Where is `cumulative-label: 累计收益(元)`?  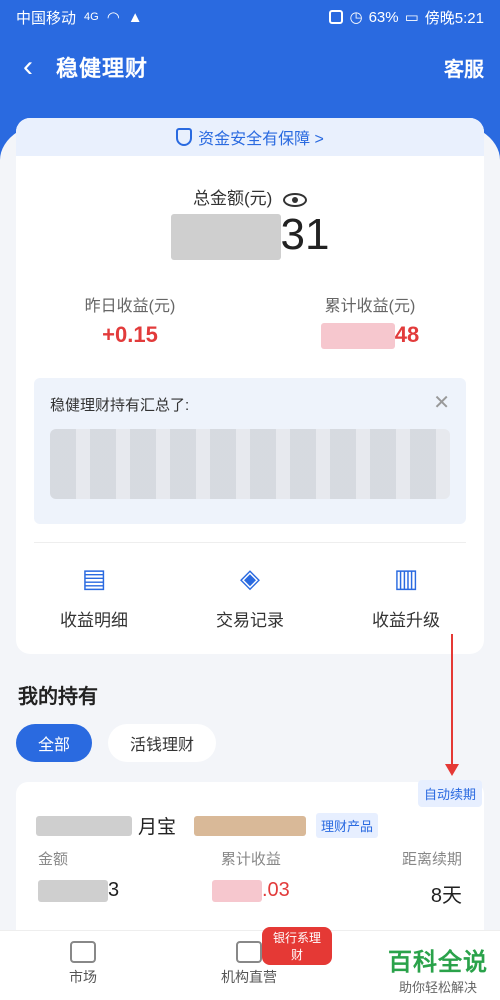
cumulative-label: 累计收益(元) is located at coordinates (370, 306).